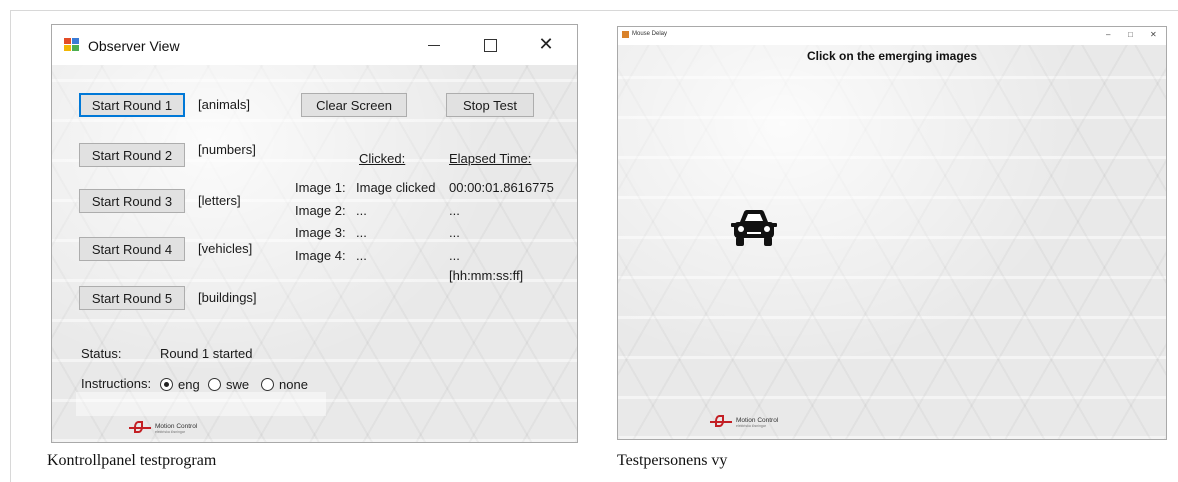 This screenshot has width=1178, height=482. I want to click on result-clicked-value: Image clicked, so click(396, 187).